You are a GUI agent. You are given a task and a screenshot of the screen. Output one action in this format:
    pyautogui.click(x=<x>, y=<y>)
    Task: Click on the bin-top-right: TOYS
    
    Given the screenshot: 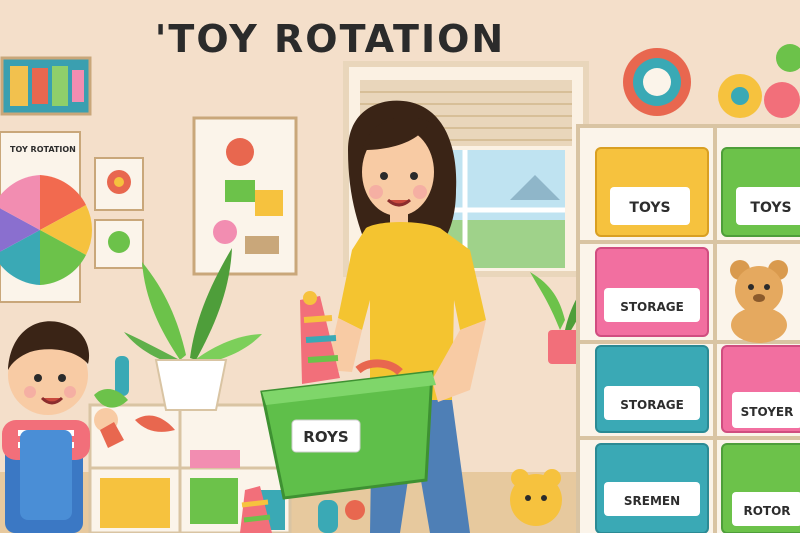 What is the action you would take?
    pyautogui.click(x=760, y=192)
    